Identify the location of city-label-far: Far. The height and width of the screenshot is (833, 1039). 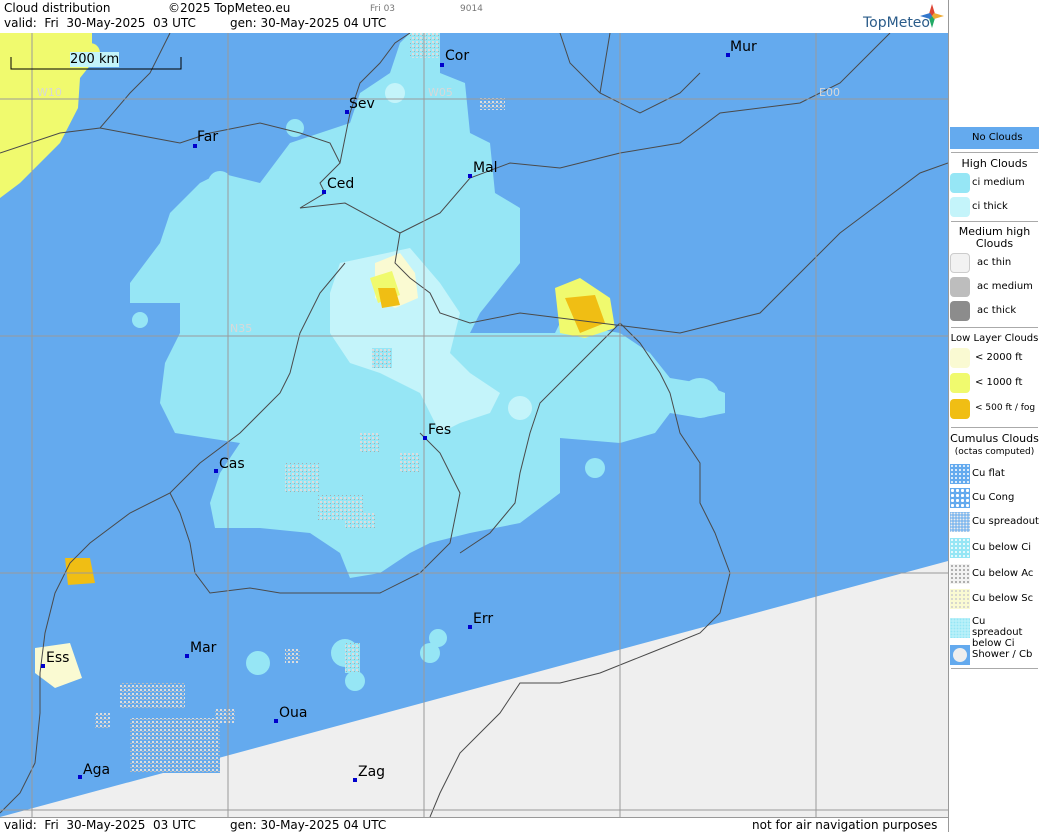
(208, 137).